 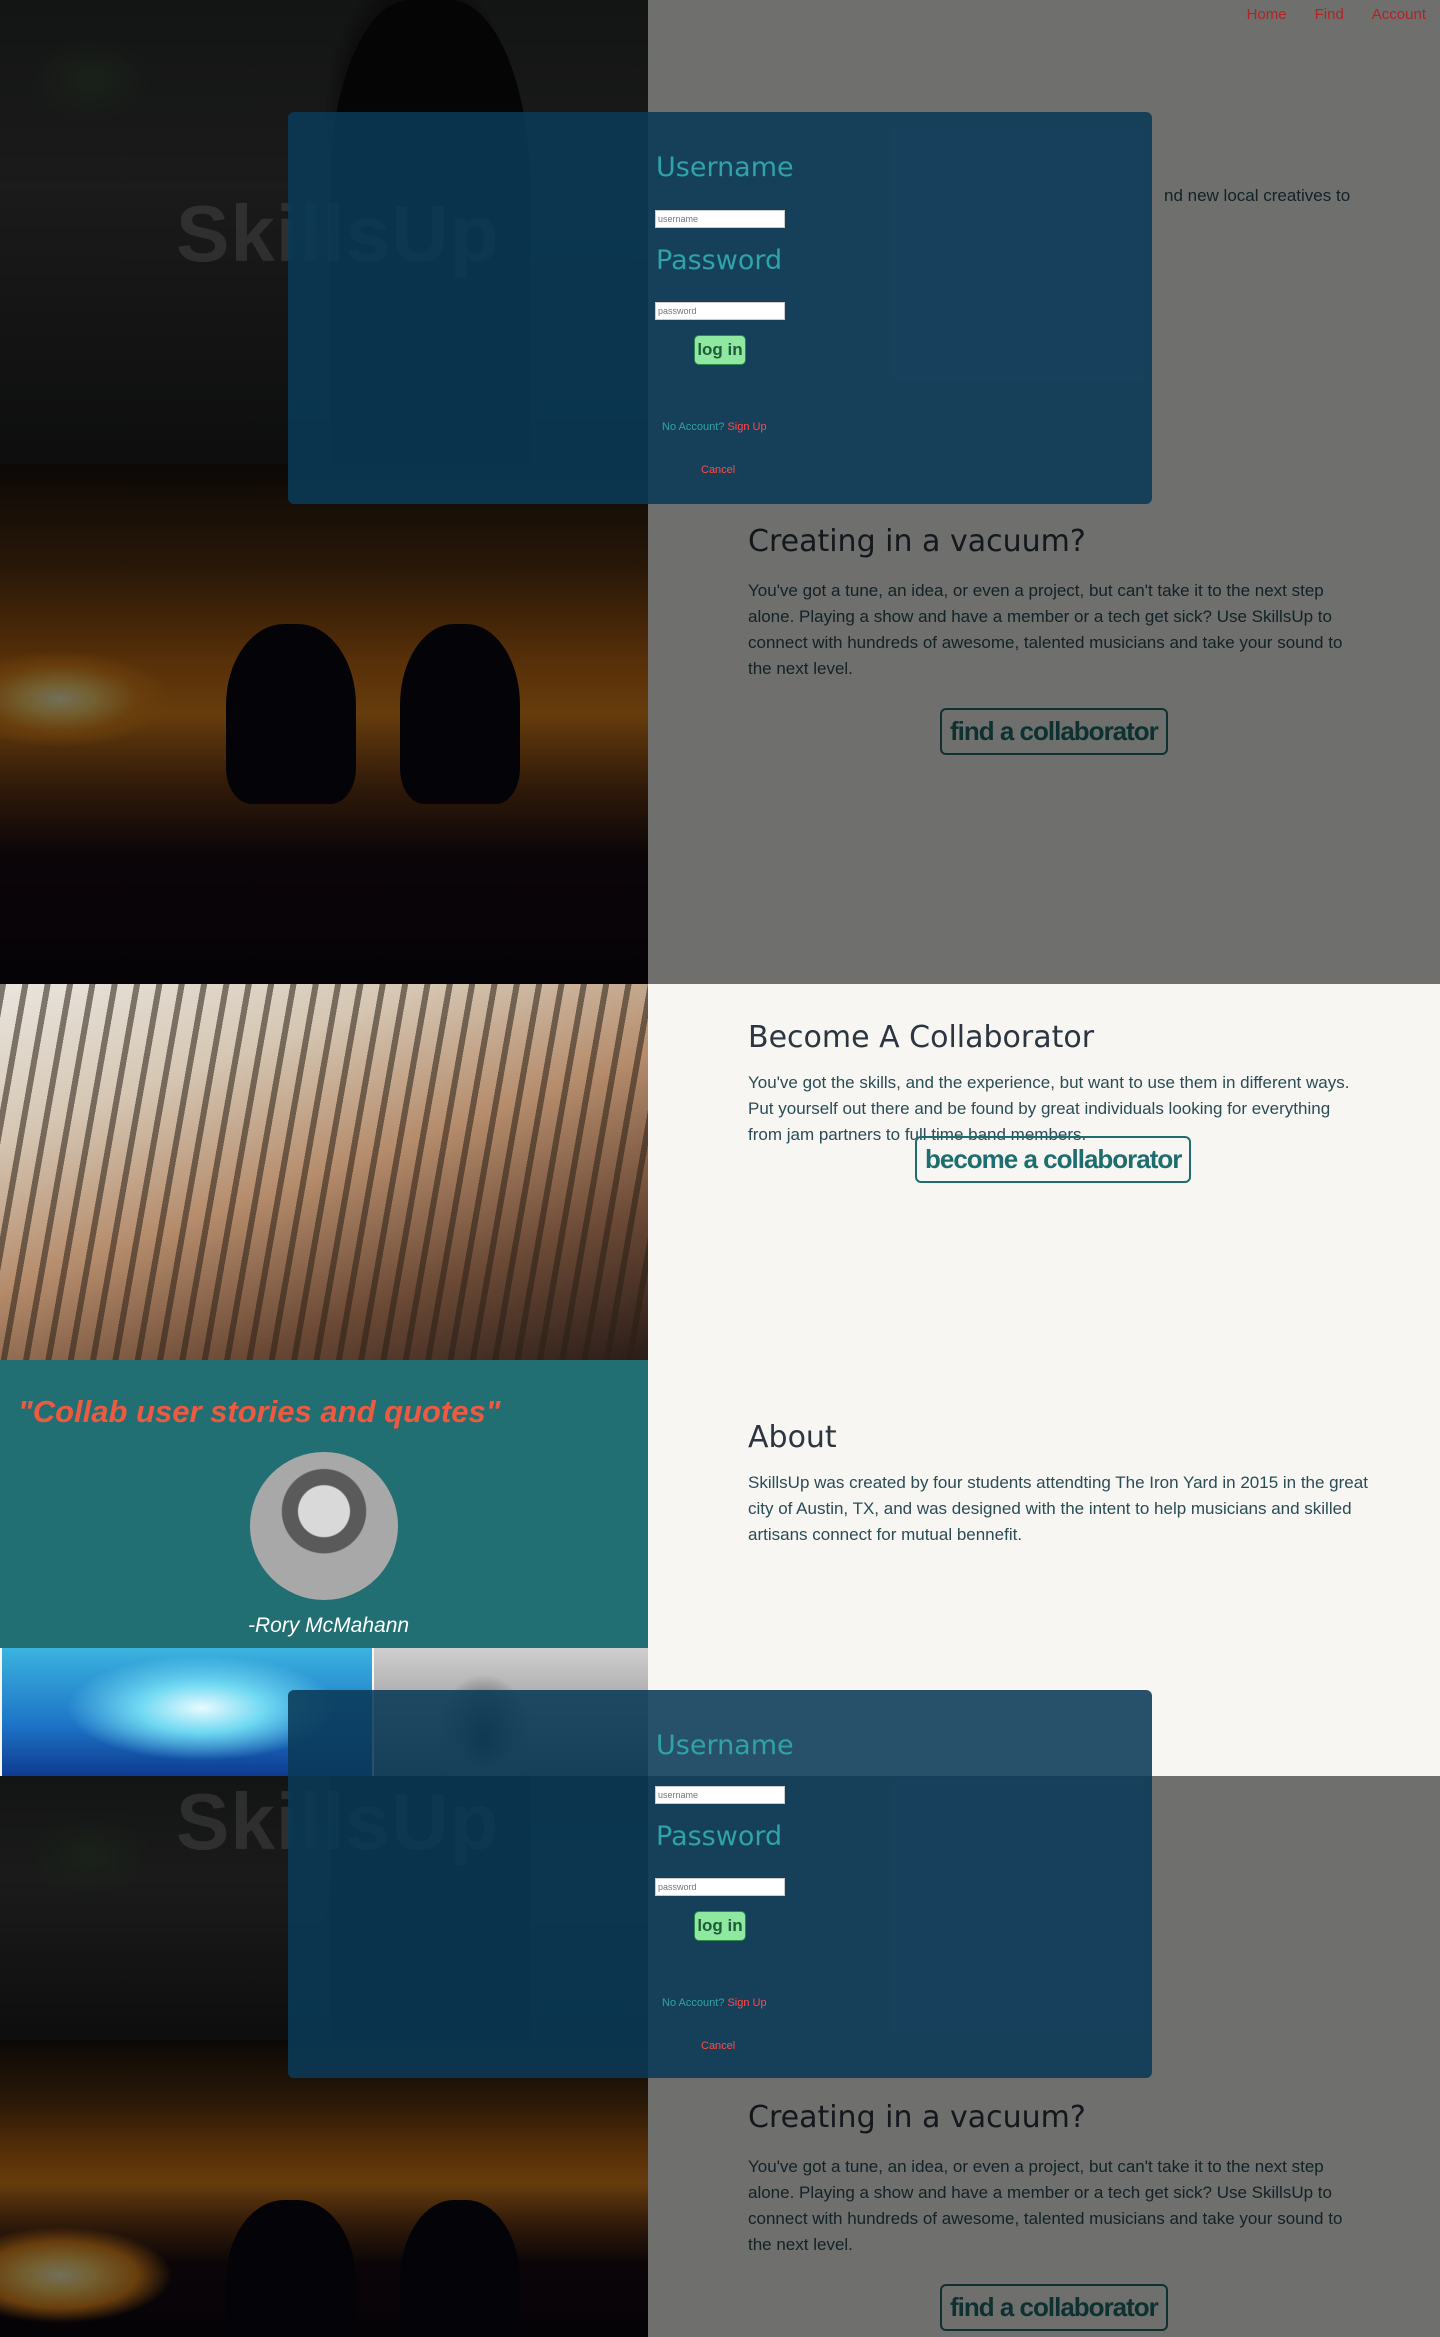 I want to click on become-collaborator-button: become a collaborator, so click(x=1053, y=1159).